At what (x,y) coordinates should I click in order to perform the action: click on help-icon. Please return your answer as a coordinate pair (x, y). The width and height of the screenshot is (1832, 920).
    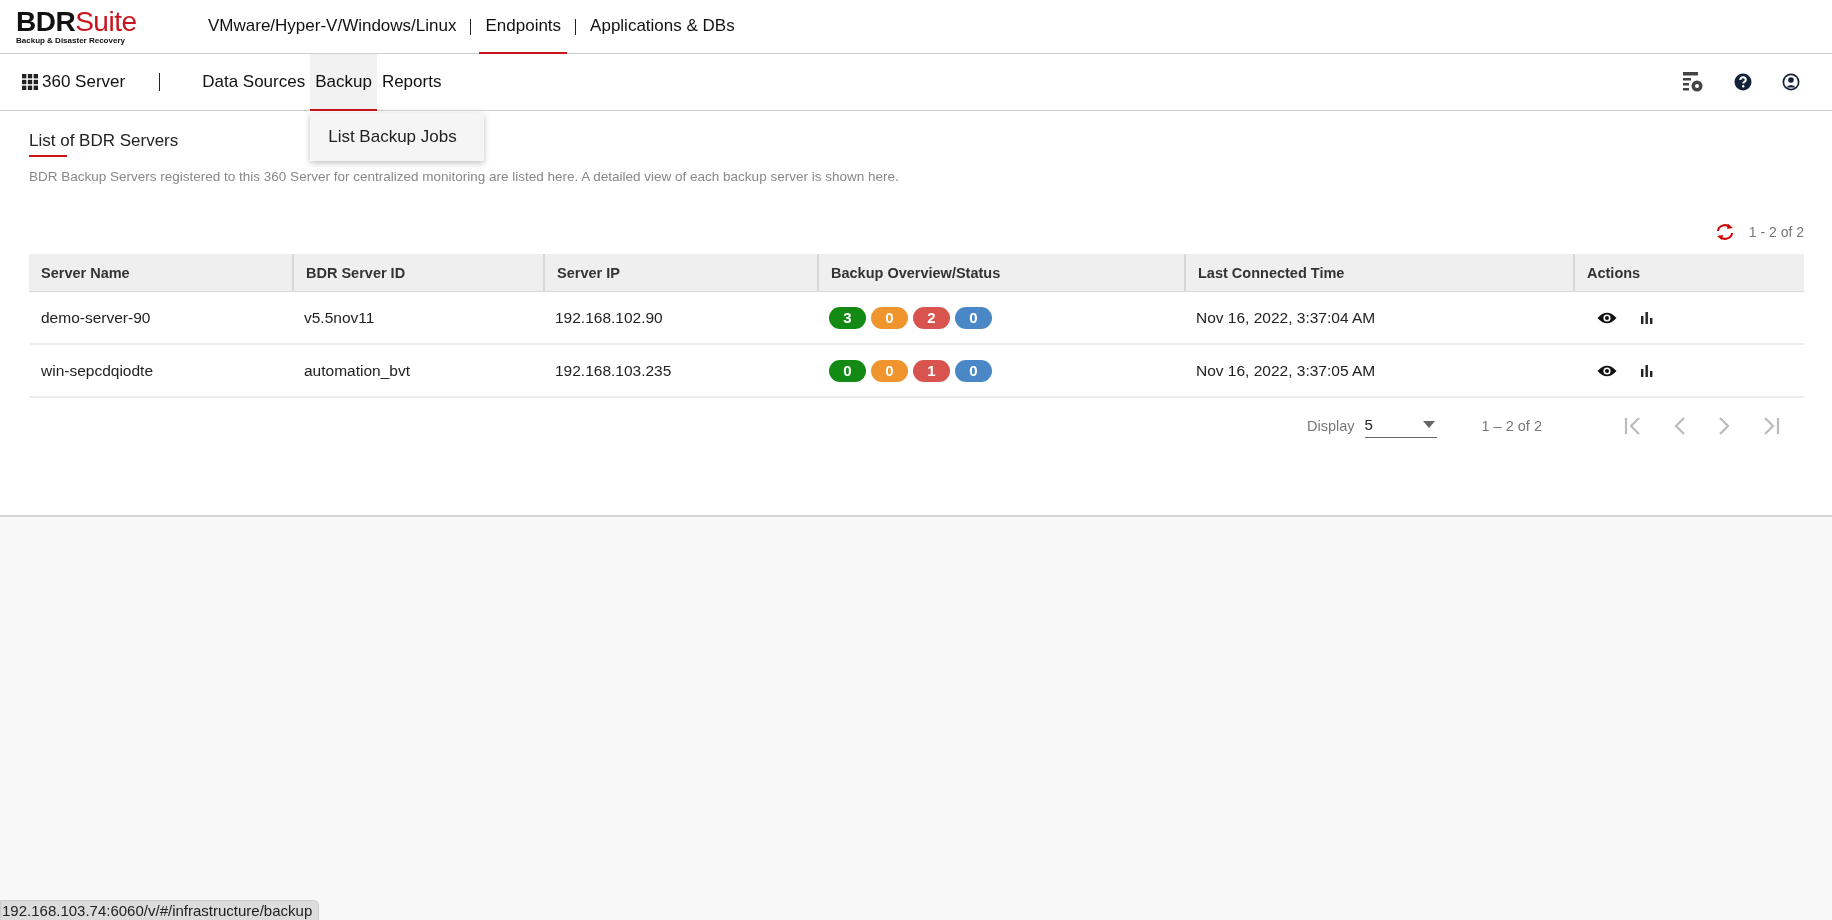
    Looking at the image, I should click on (1743, 82).